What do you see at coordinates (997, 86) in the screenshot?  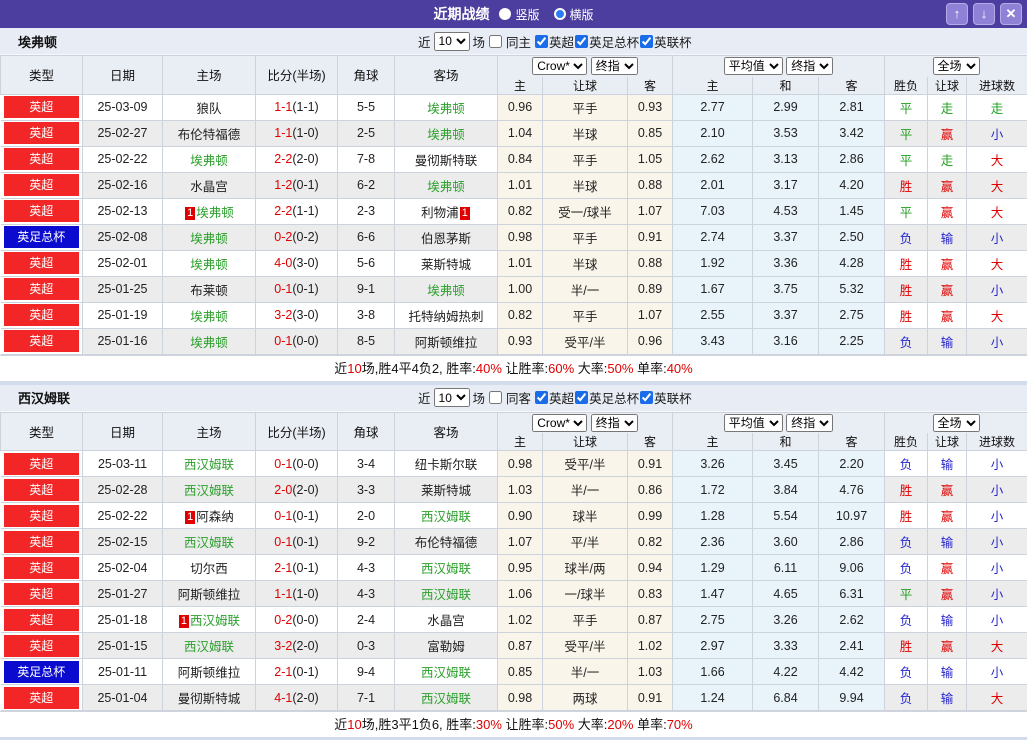 I see `header-goals: 进球数` at bounding box center [997, 86].